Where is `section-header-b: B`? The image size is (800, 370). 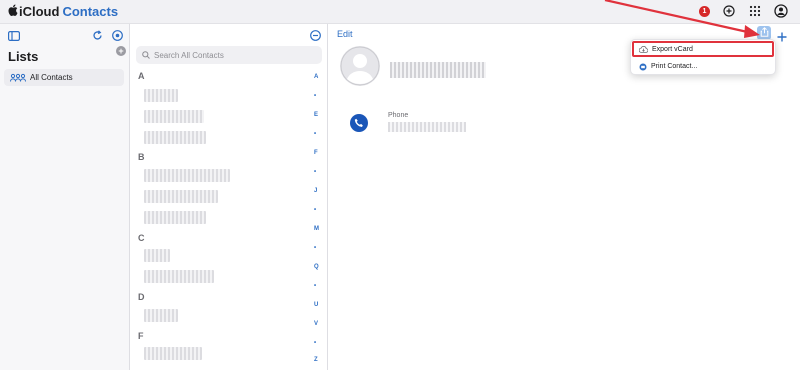
section-header-b: B is located at coordinates (141, 157).